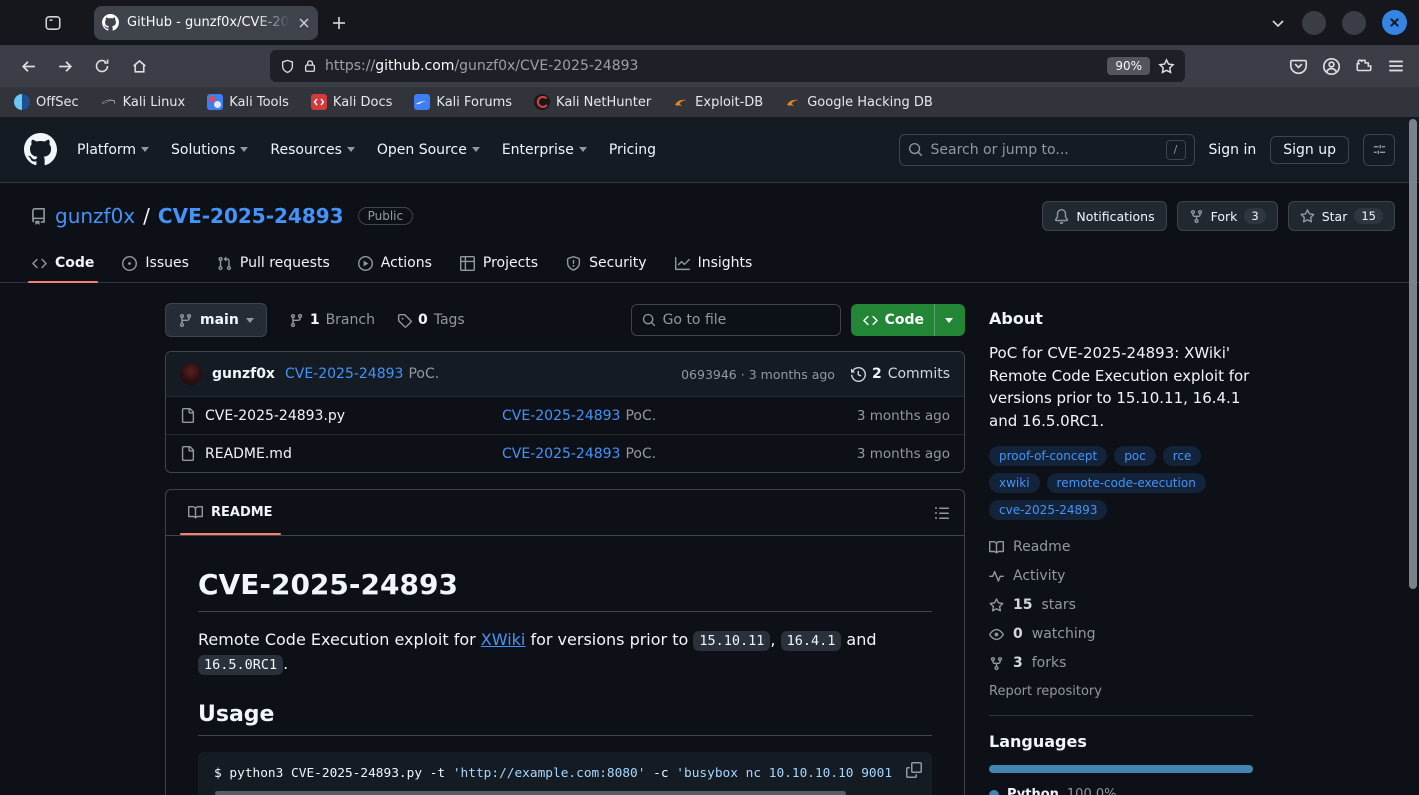  What do you see at coordinates (530, 793) in the screenshot?
I see `code-horizontal-scrollbar` at bounding box center [530, 793].